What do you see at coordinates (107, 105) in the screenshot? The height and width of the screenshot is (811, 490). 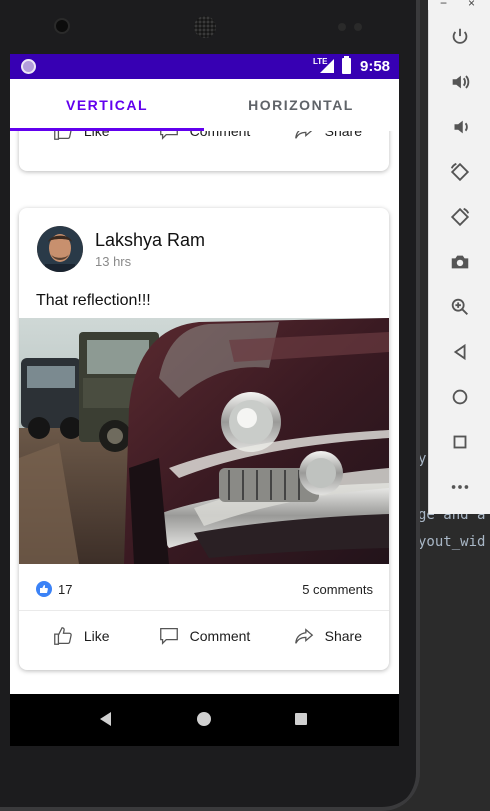 I see `tab-vertical: VERTICAL` at bounding box center [107, 105].